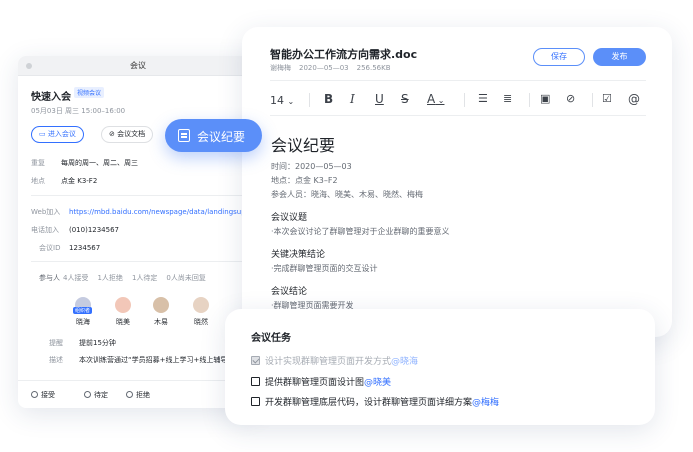  Describe the element at coordinates (545, 98) in the screenshot. I see `image-icon: ▣` at that location.